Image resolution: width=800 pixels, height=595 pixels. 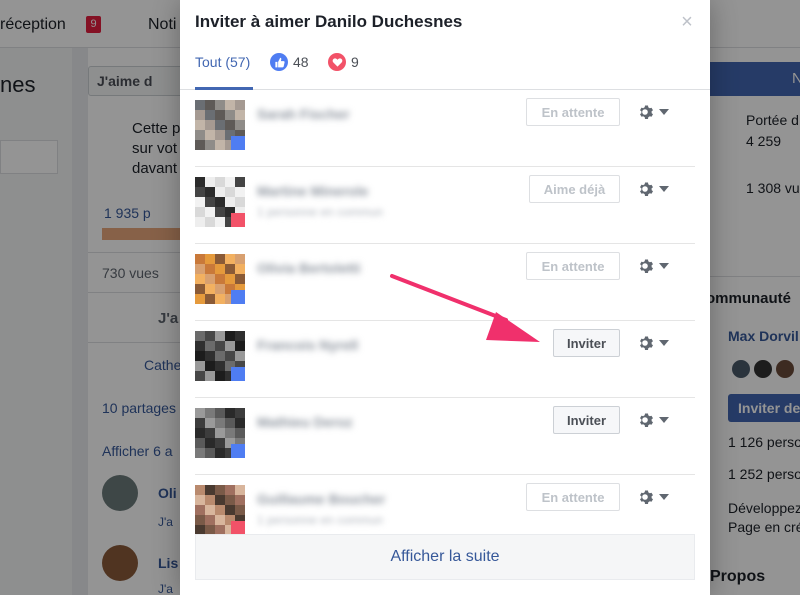 What do you see at coordinates (312, 191) in the screenshot?
I see `friend-name: Martine Minerole` at bounding box center [312, 191].